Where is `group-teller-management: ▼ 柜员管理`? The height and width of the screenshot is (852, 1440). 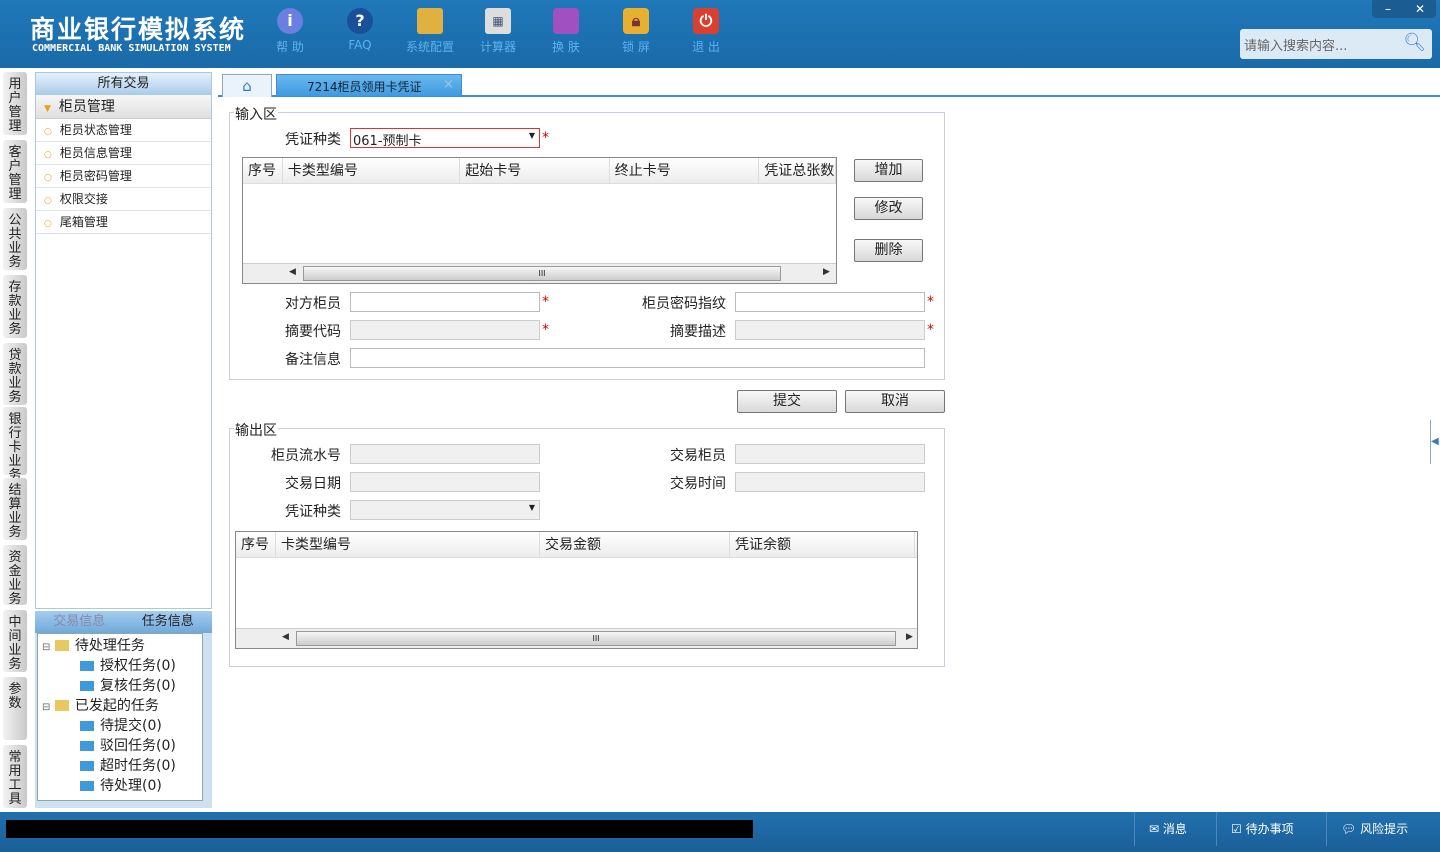 group-teller-management: ▼ 柜员管理 is located at coordinates (123, 107).